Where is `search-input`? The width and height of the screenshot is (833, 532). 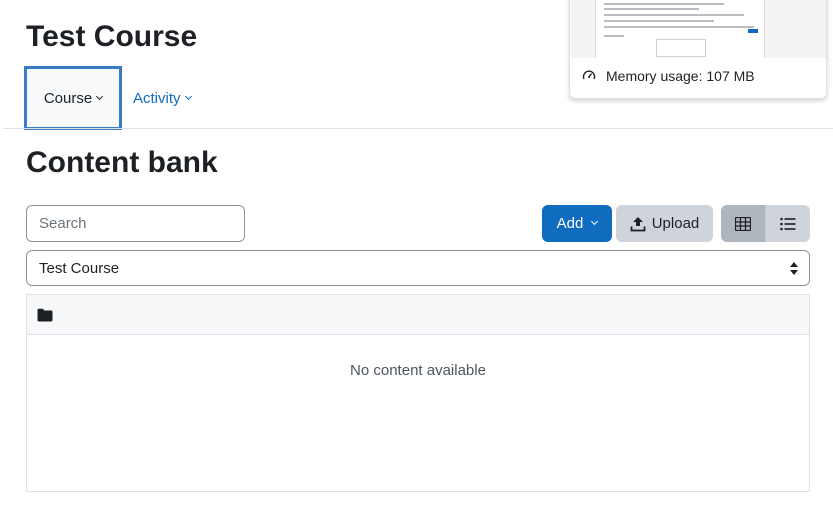
search-input is located at coordinates (135, 223).